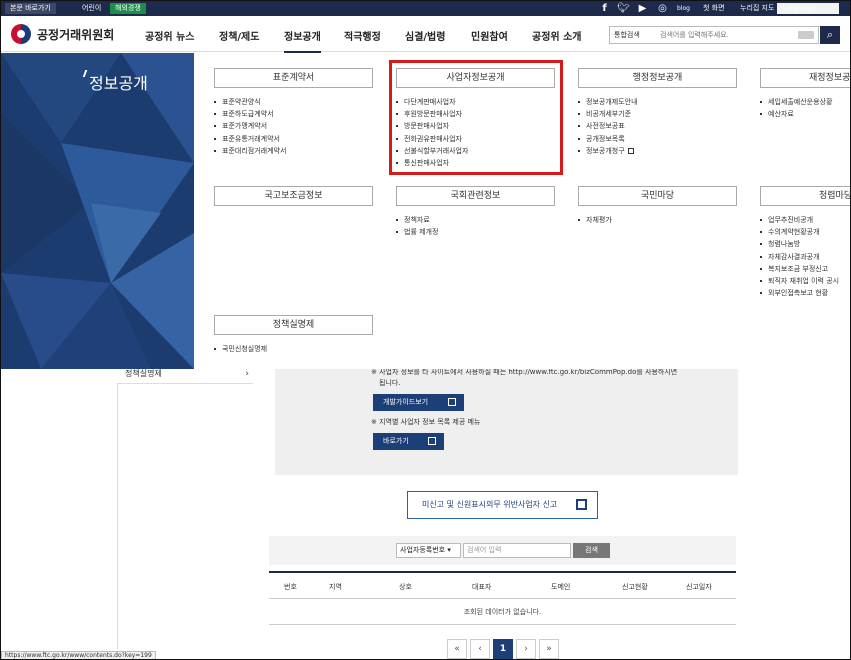 Image resolution: width=851 pixels, height=660 pixels. Describe the element at coordinates (805, 94) in the screenshot. I see `menu-col-finance-info: 재정정보공개 세입세출예산운용상황 예산자료` at that location.